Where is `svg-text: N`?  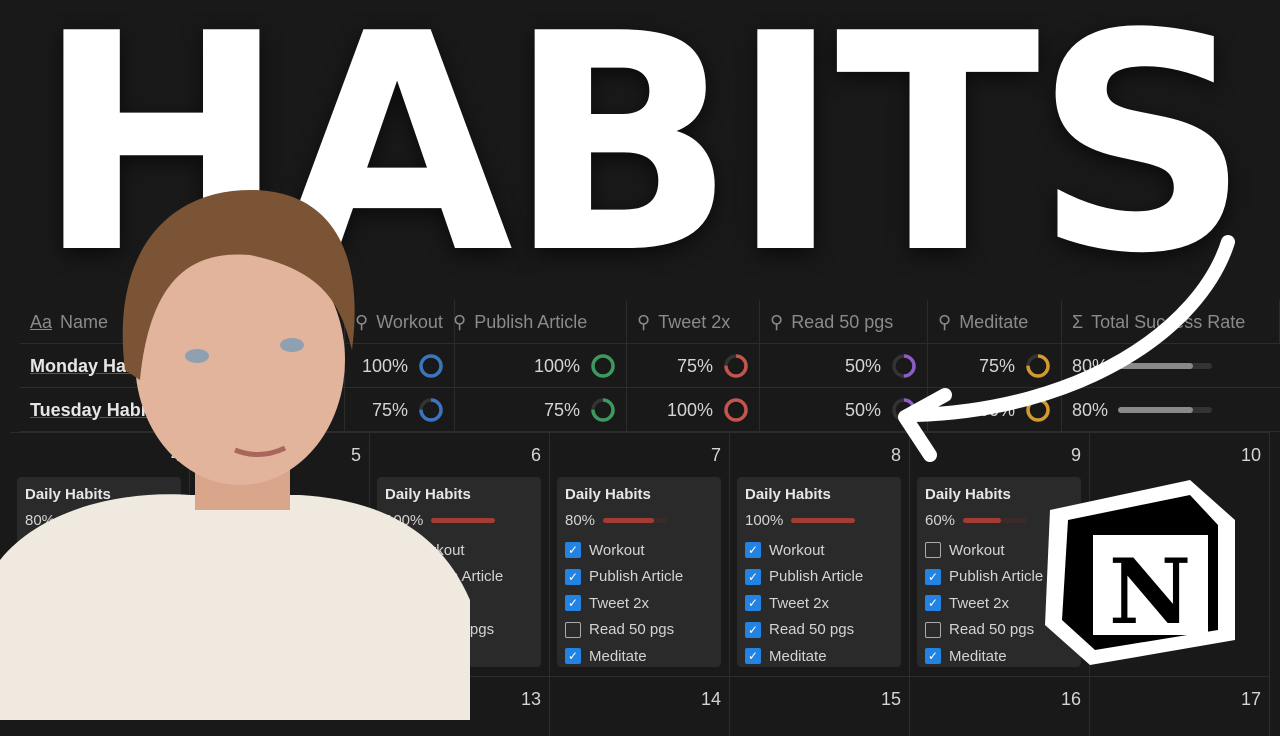
svg-text: N is located at coordinates (1150, 592).